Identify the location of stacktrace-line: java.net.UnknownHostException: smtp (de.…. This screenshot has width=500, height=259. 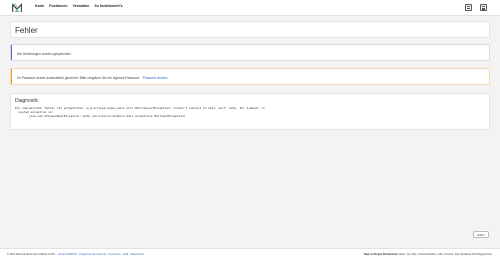
(100, 116).